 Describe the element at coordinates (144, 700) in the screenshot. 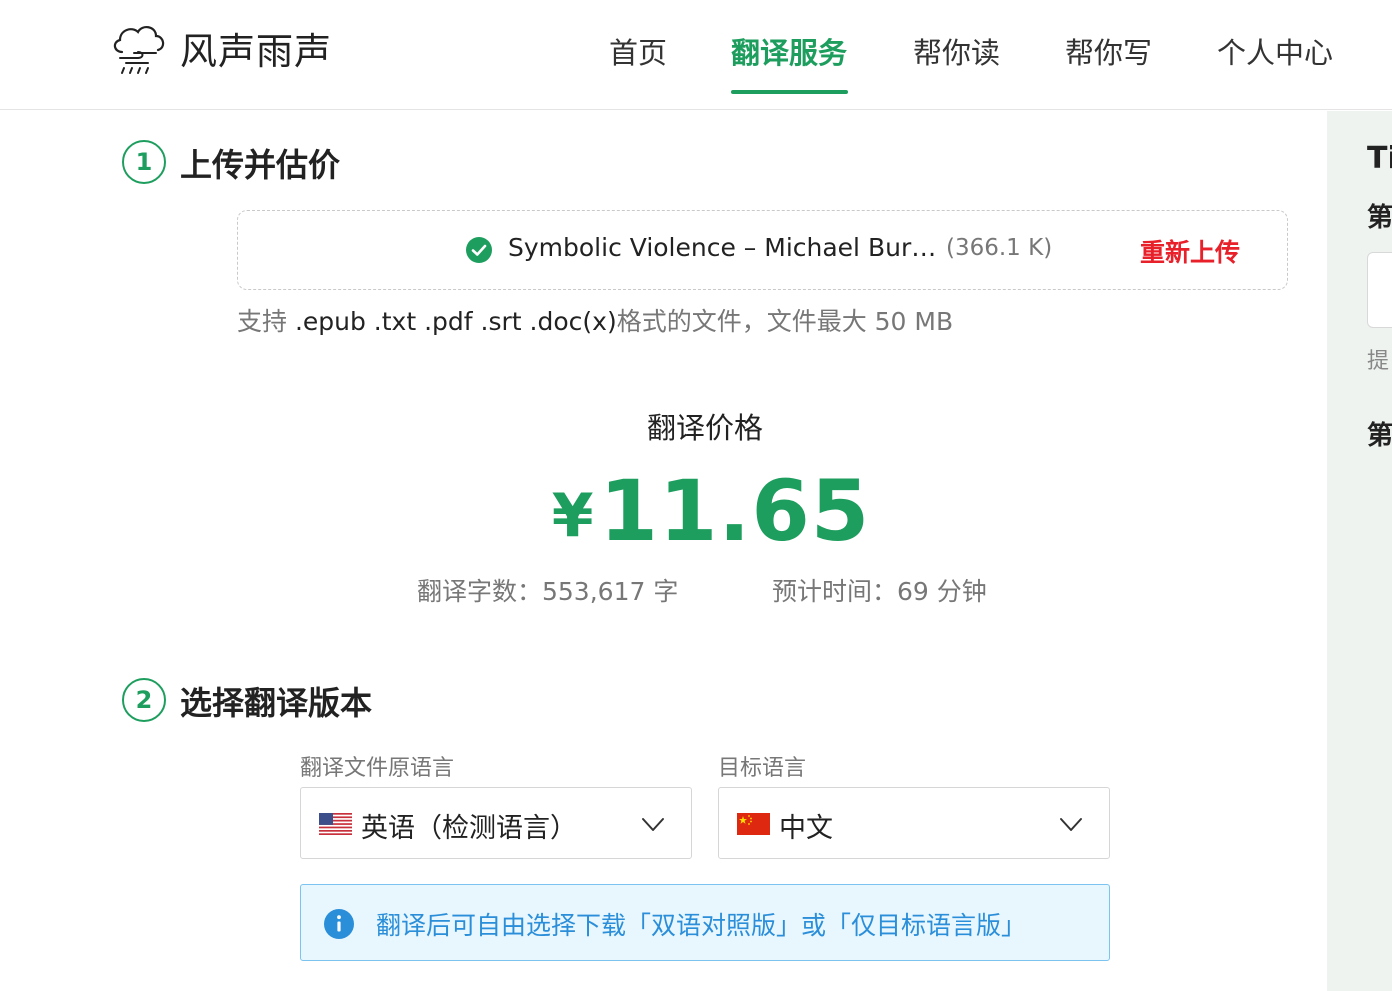

I see `step-2-badge: 2` at that location.